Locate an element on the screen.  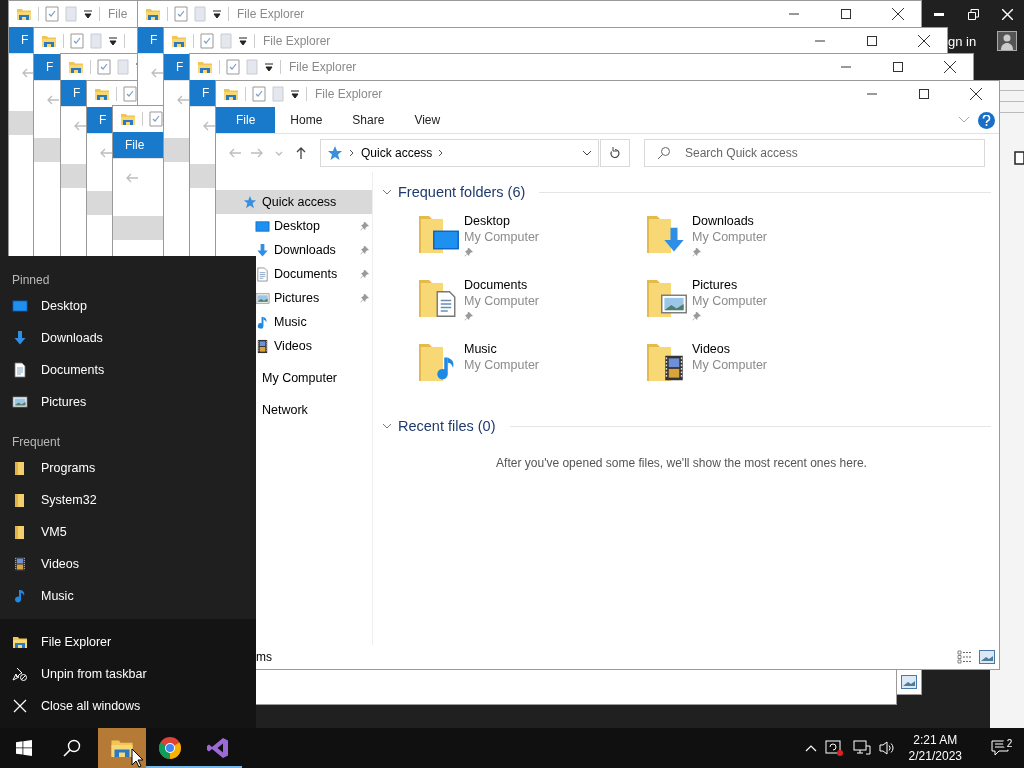
clock-date: 2/21/2023 is located at coordinates (935, 756).